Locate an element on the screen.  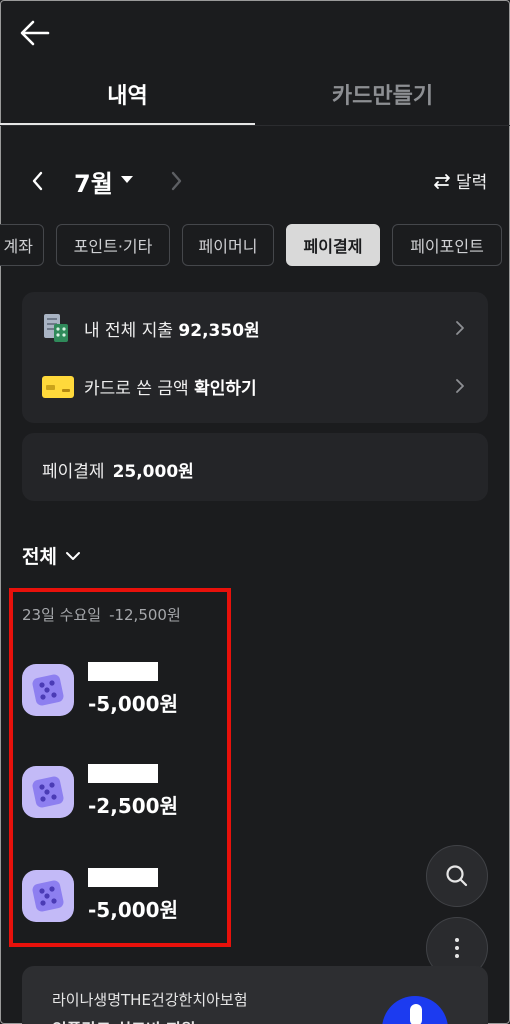
chip-pay-point: 페이포인트 is located at coordinates (447, 245).